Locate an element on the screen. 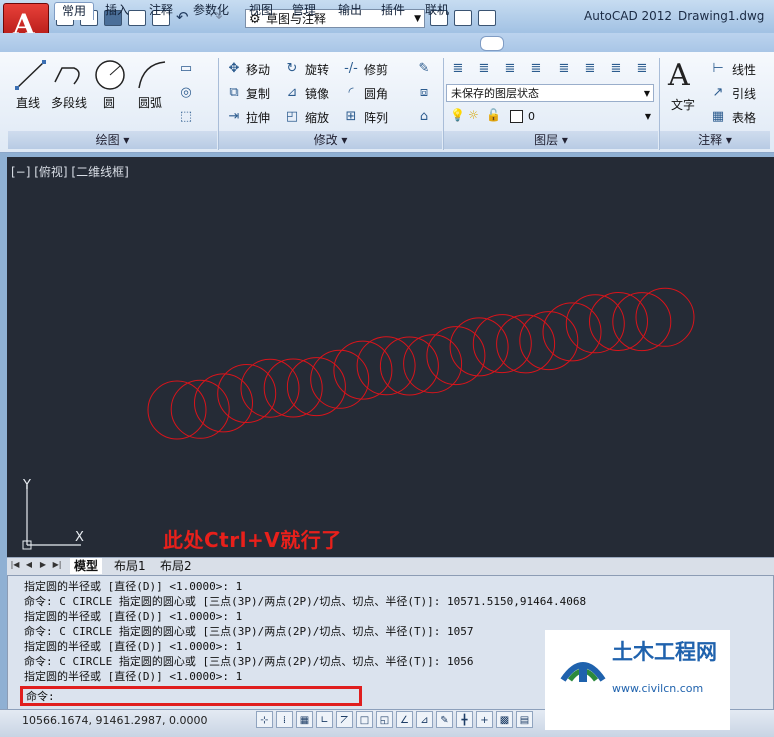  array-icon: ⊞ is located at coordinates (351, 117).